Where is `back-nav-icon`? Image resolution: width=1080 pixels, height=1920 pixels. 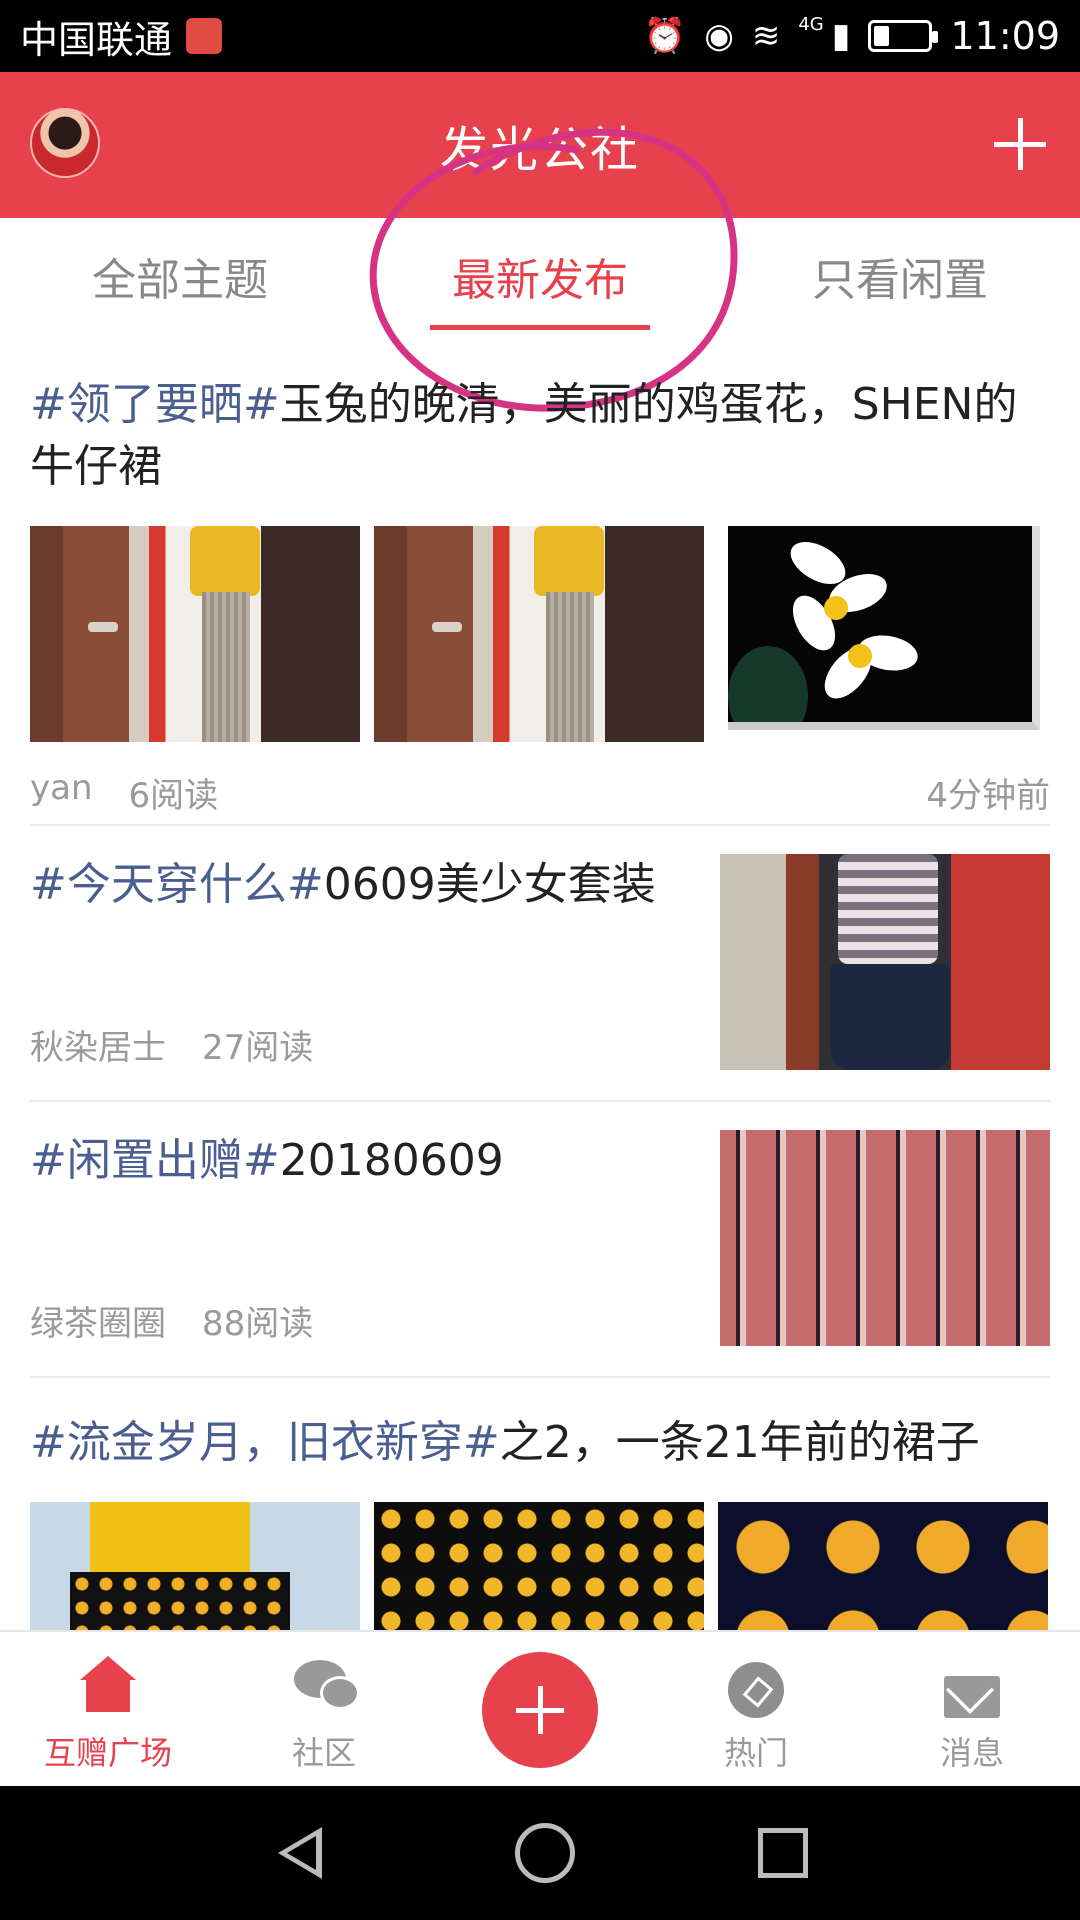
back-nav-icon is located at coordinates (302, 1853).